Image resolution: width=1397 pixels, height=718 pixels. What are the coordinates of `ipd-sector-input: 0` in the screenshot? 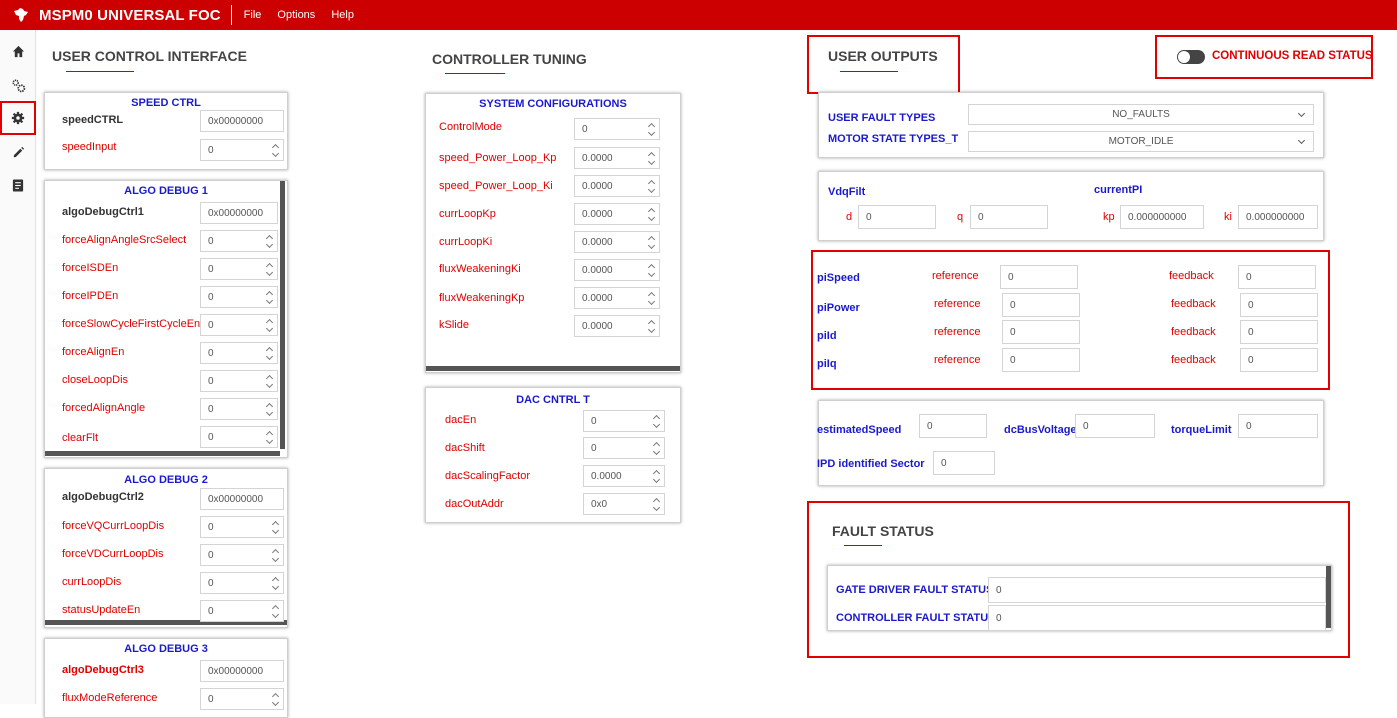 It's located at (964, 463).